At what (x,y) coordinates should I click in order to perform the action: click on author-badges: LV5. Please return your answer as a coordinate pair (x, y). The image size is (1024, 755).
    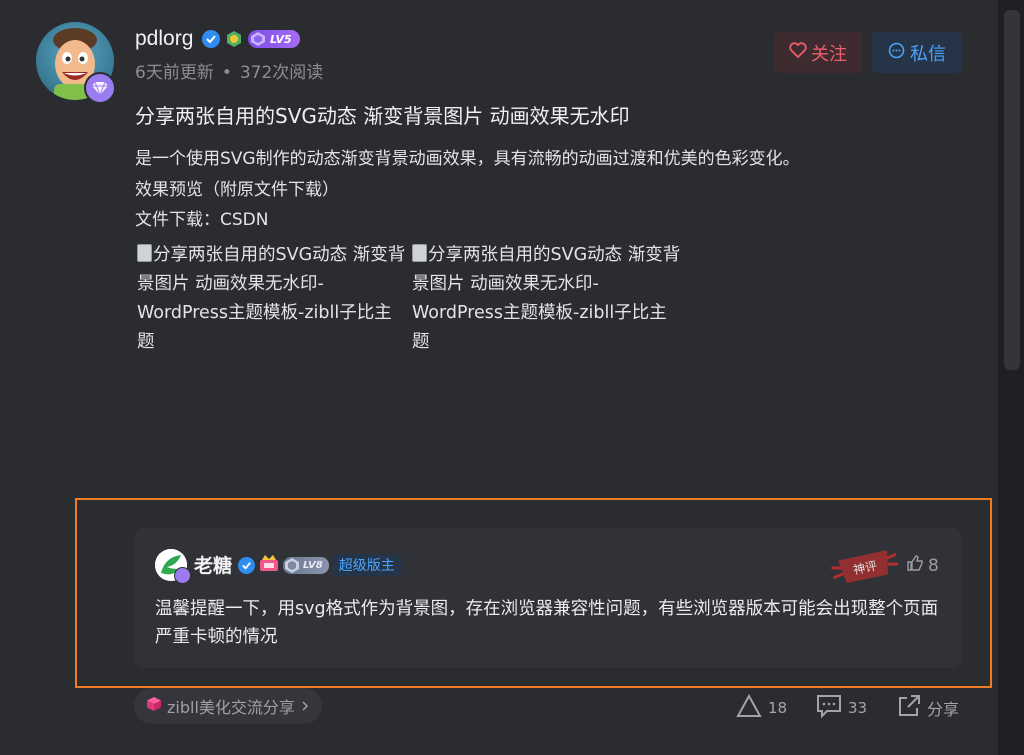
    Looking at the image, I should click on (251, 39).